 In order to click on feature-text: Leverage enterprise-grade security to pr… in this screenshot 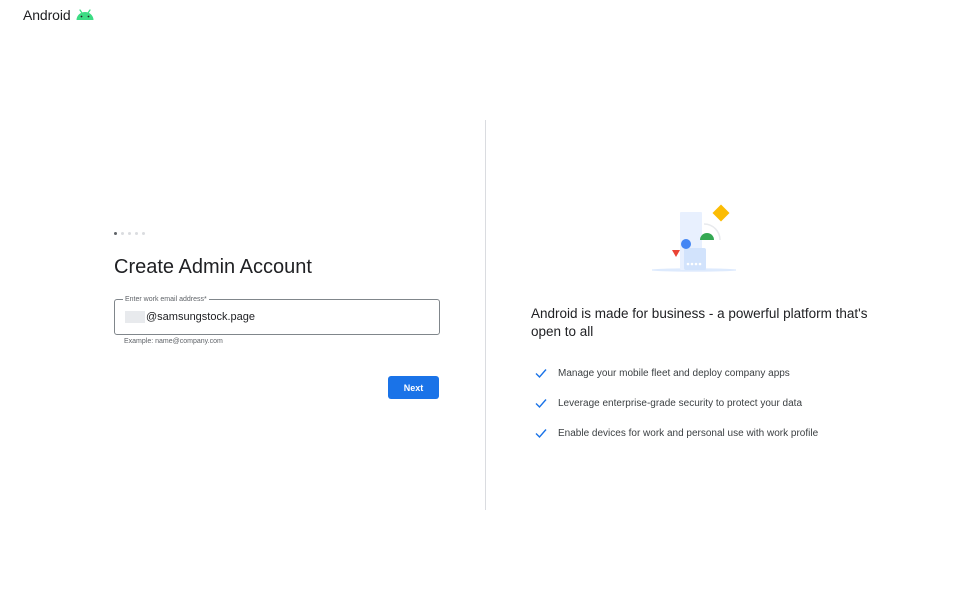, I will do `click(680, 403)`.